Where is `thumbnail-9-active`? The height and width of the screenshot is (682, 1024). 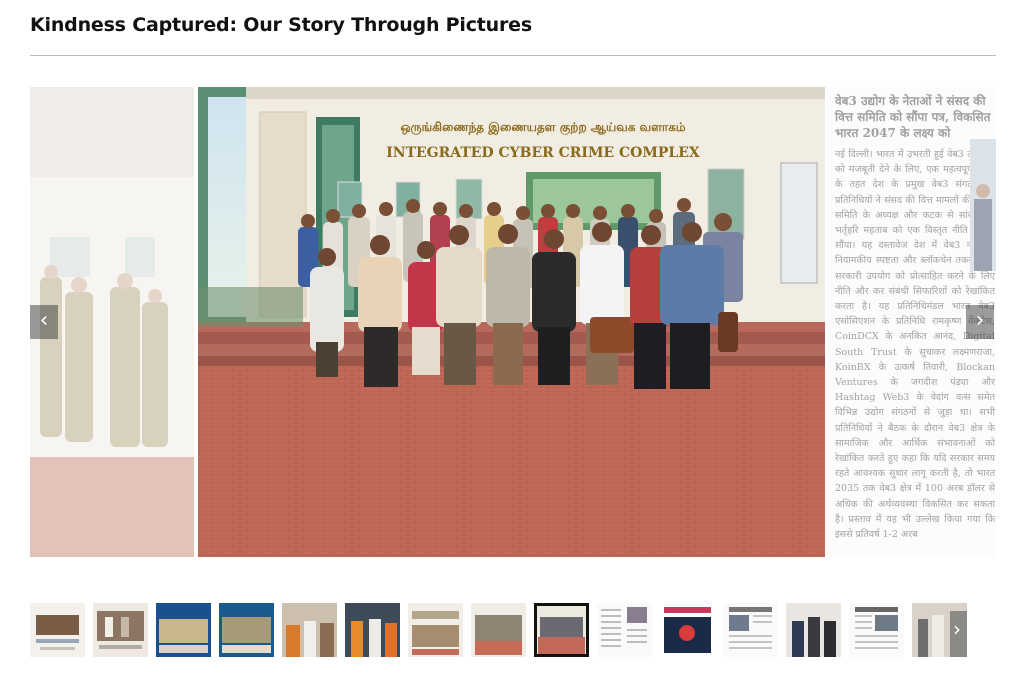
thumbnail-9-active is located at coordinates (561, 630).